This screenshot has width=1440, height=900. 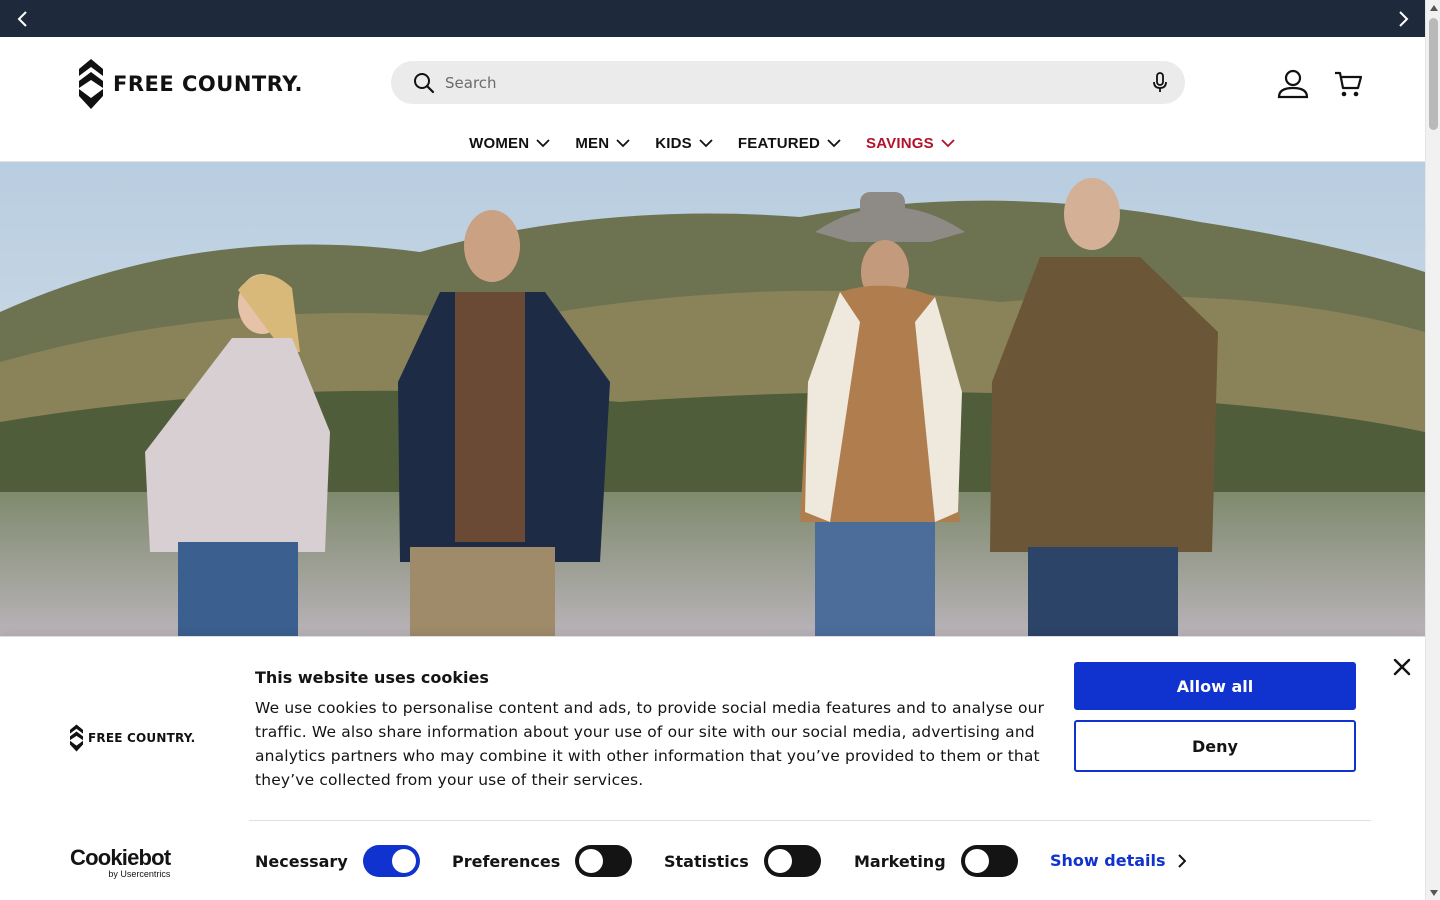 I want to click on divider, so click(x=810, y=820).